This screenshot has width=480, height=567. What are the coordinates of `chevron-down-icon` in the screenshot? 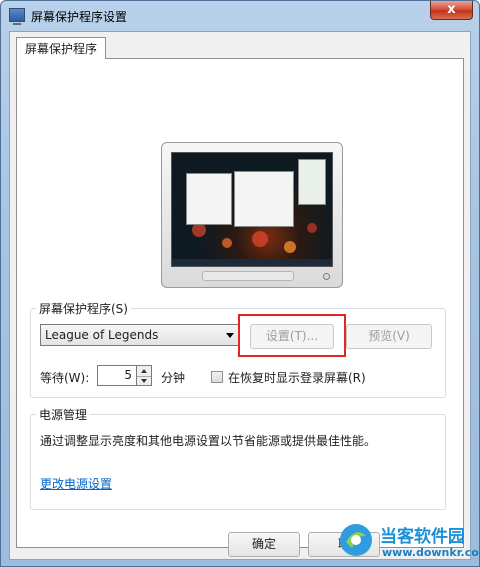 It's located at (230, 335).